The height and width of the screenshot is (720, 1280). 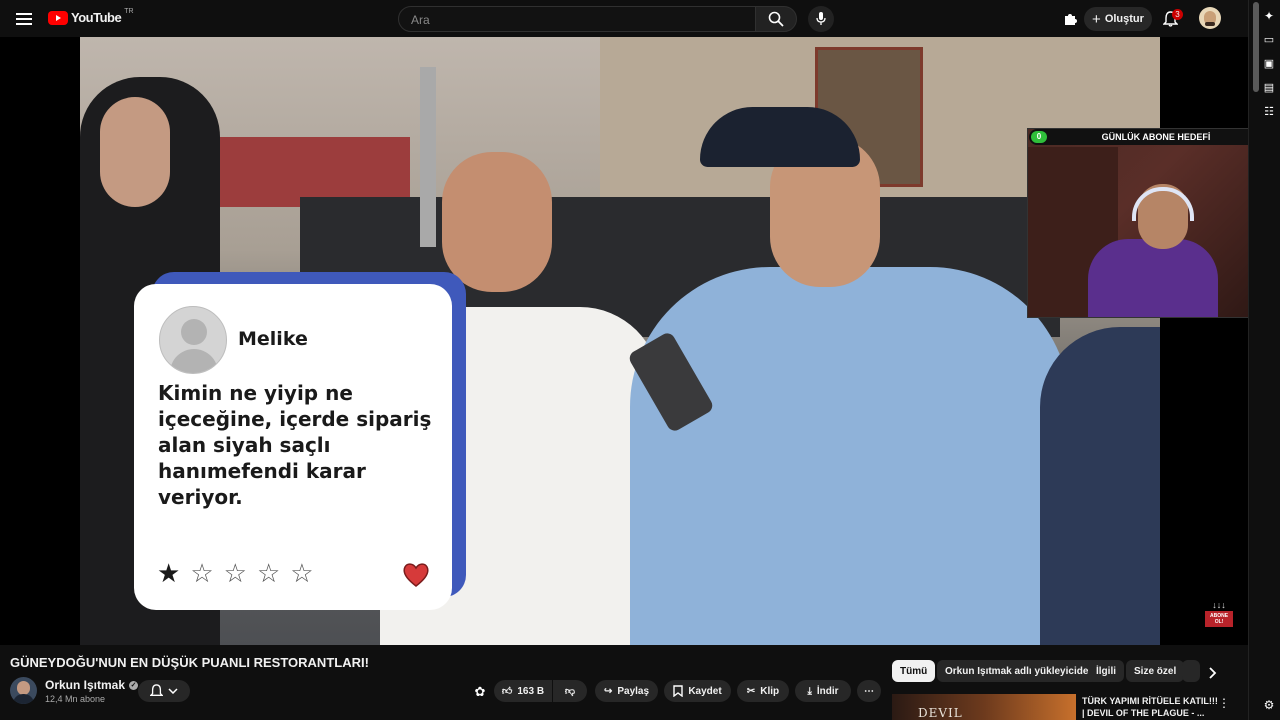 I want to click on subscribe-badge-text: ABONE OL!, so click(x=1219, y=619).